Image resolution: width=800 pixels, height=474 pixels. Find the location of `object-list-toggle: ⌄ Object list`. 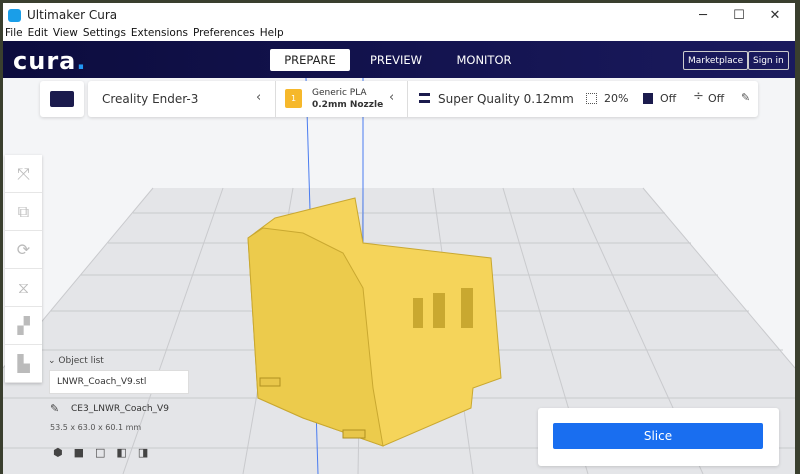

object-list-toggle: ⌄ Object list is located at coordinates (76, 361).